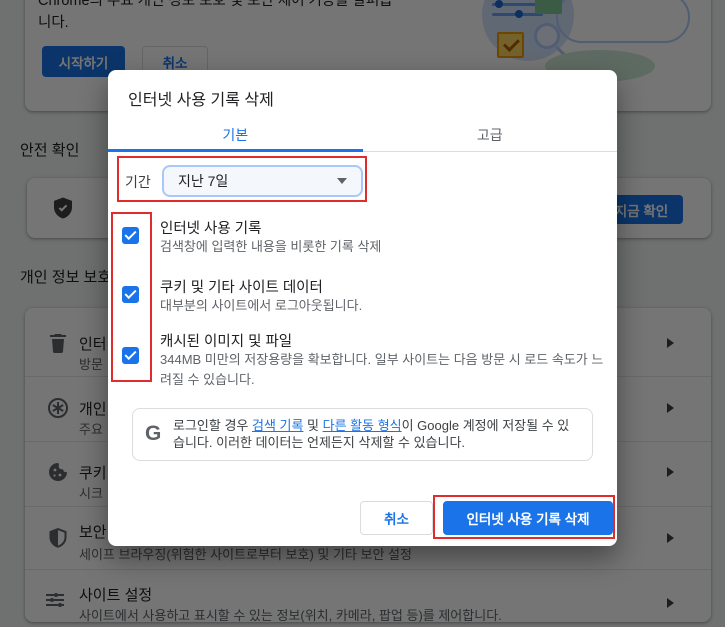  Describe the element at coordinates (201, 100) in the screenshot. I see `dialog-title: 인터넷 사용 기록 삭제` at that location.